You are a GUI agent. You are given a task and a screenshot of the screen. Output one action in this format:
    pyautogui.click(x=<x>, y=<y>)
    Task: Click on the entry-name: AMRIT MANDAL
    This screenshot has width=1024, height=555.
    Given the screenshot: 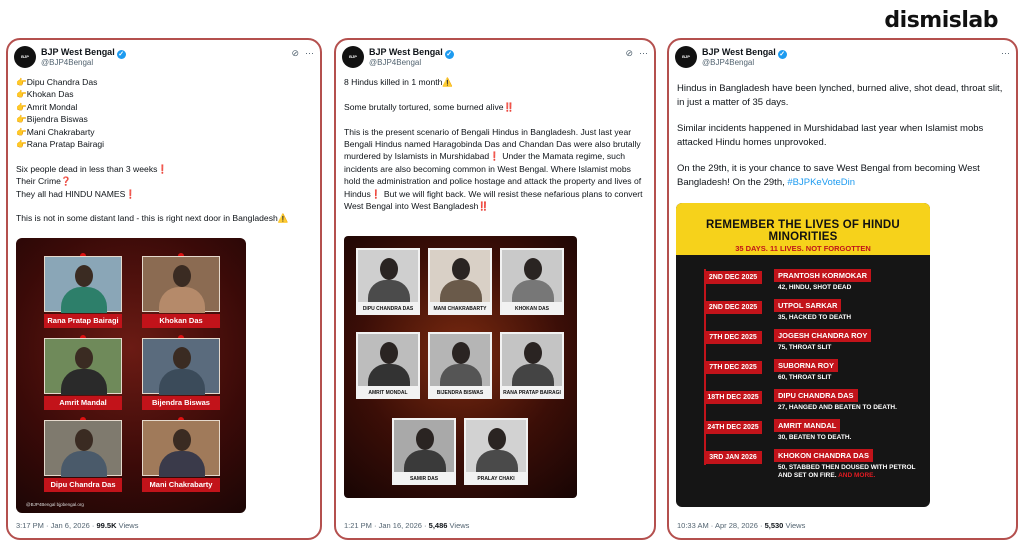 What is the action you would take?
    pyautogui.click(x=807, y=425)
    